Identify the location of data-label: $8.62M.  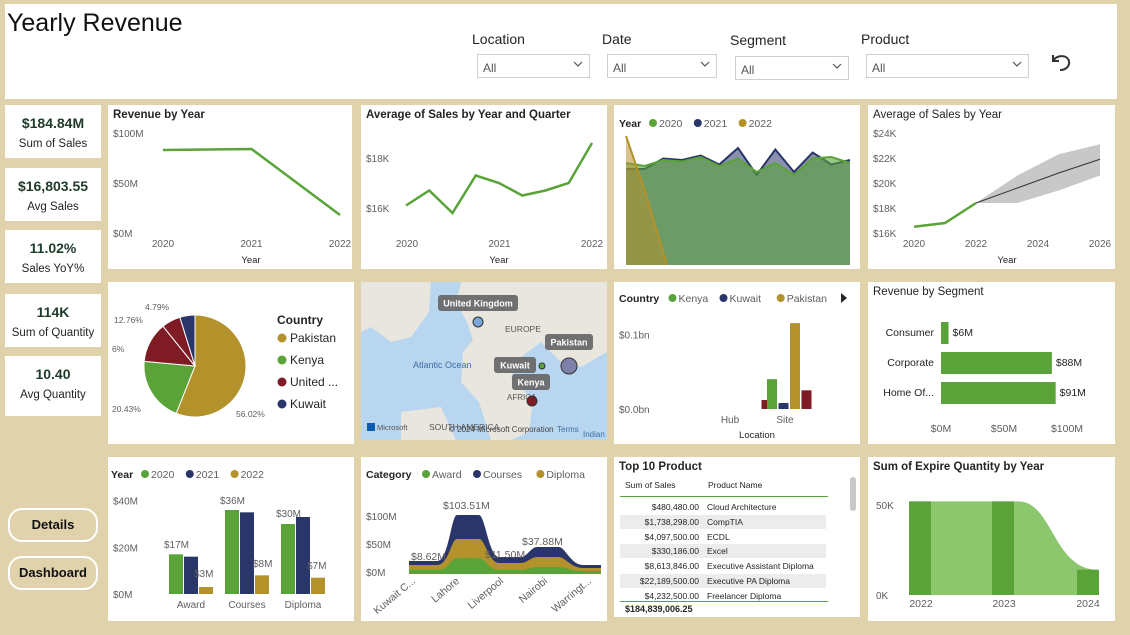
(428, 557).